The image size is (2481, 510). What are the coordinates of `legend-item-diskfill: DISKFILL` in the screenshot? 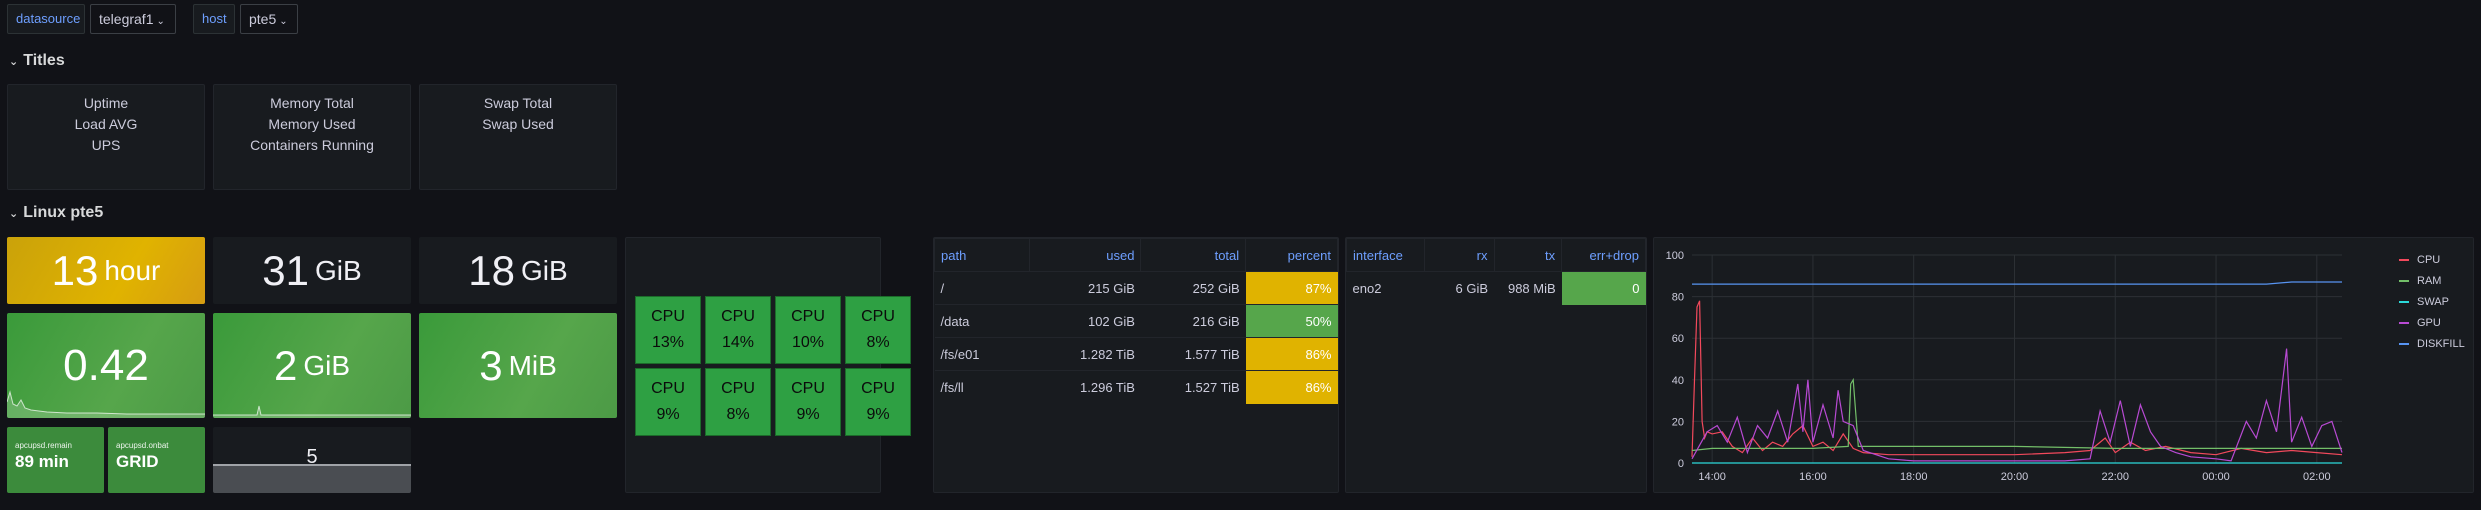 It's located at (2432, 344).